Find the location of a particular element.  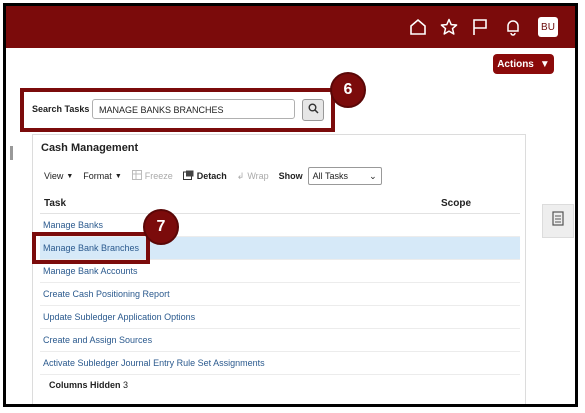

show-select: All Tasks ⌄ is located at coordinates (344, 176).